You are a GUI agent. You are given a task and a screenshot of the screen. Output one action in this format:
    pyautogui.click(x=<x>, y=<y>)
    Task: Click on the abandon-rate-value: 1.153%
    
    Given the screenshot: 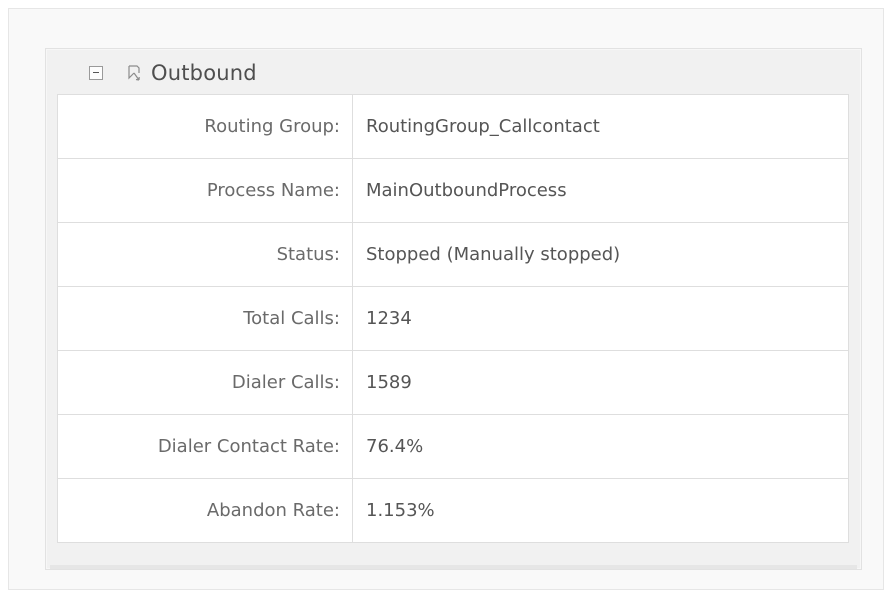 What is the action you would take?
    pyautogui.click(x=600, y=510)
    